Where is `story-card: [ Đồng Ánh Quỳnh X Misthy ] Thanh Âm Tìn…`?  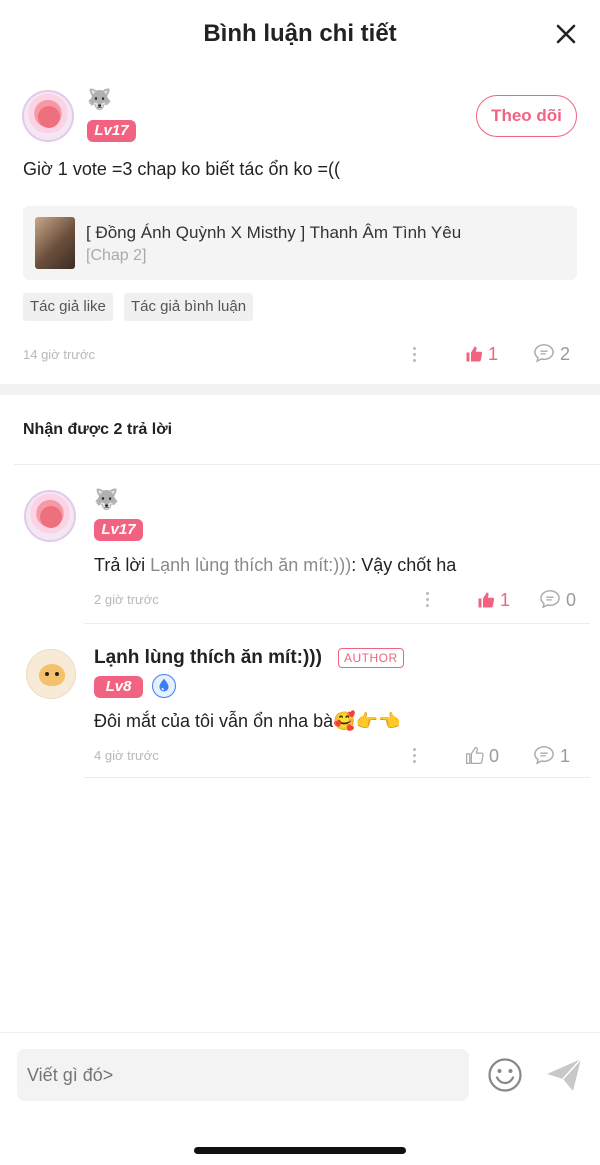
story-card: [ Đồng Ánh Quỳnh X Misthy ] Thanh Âm Tìn… is located at coordinates (300, 243).